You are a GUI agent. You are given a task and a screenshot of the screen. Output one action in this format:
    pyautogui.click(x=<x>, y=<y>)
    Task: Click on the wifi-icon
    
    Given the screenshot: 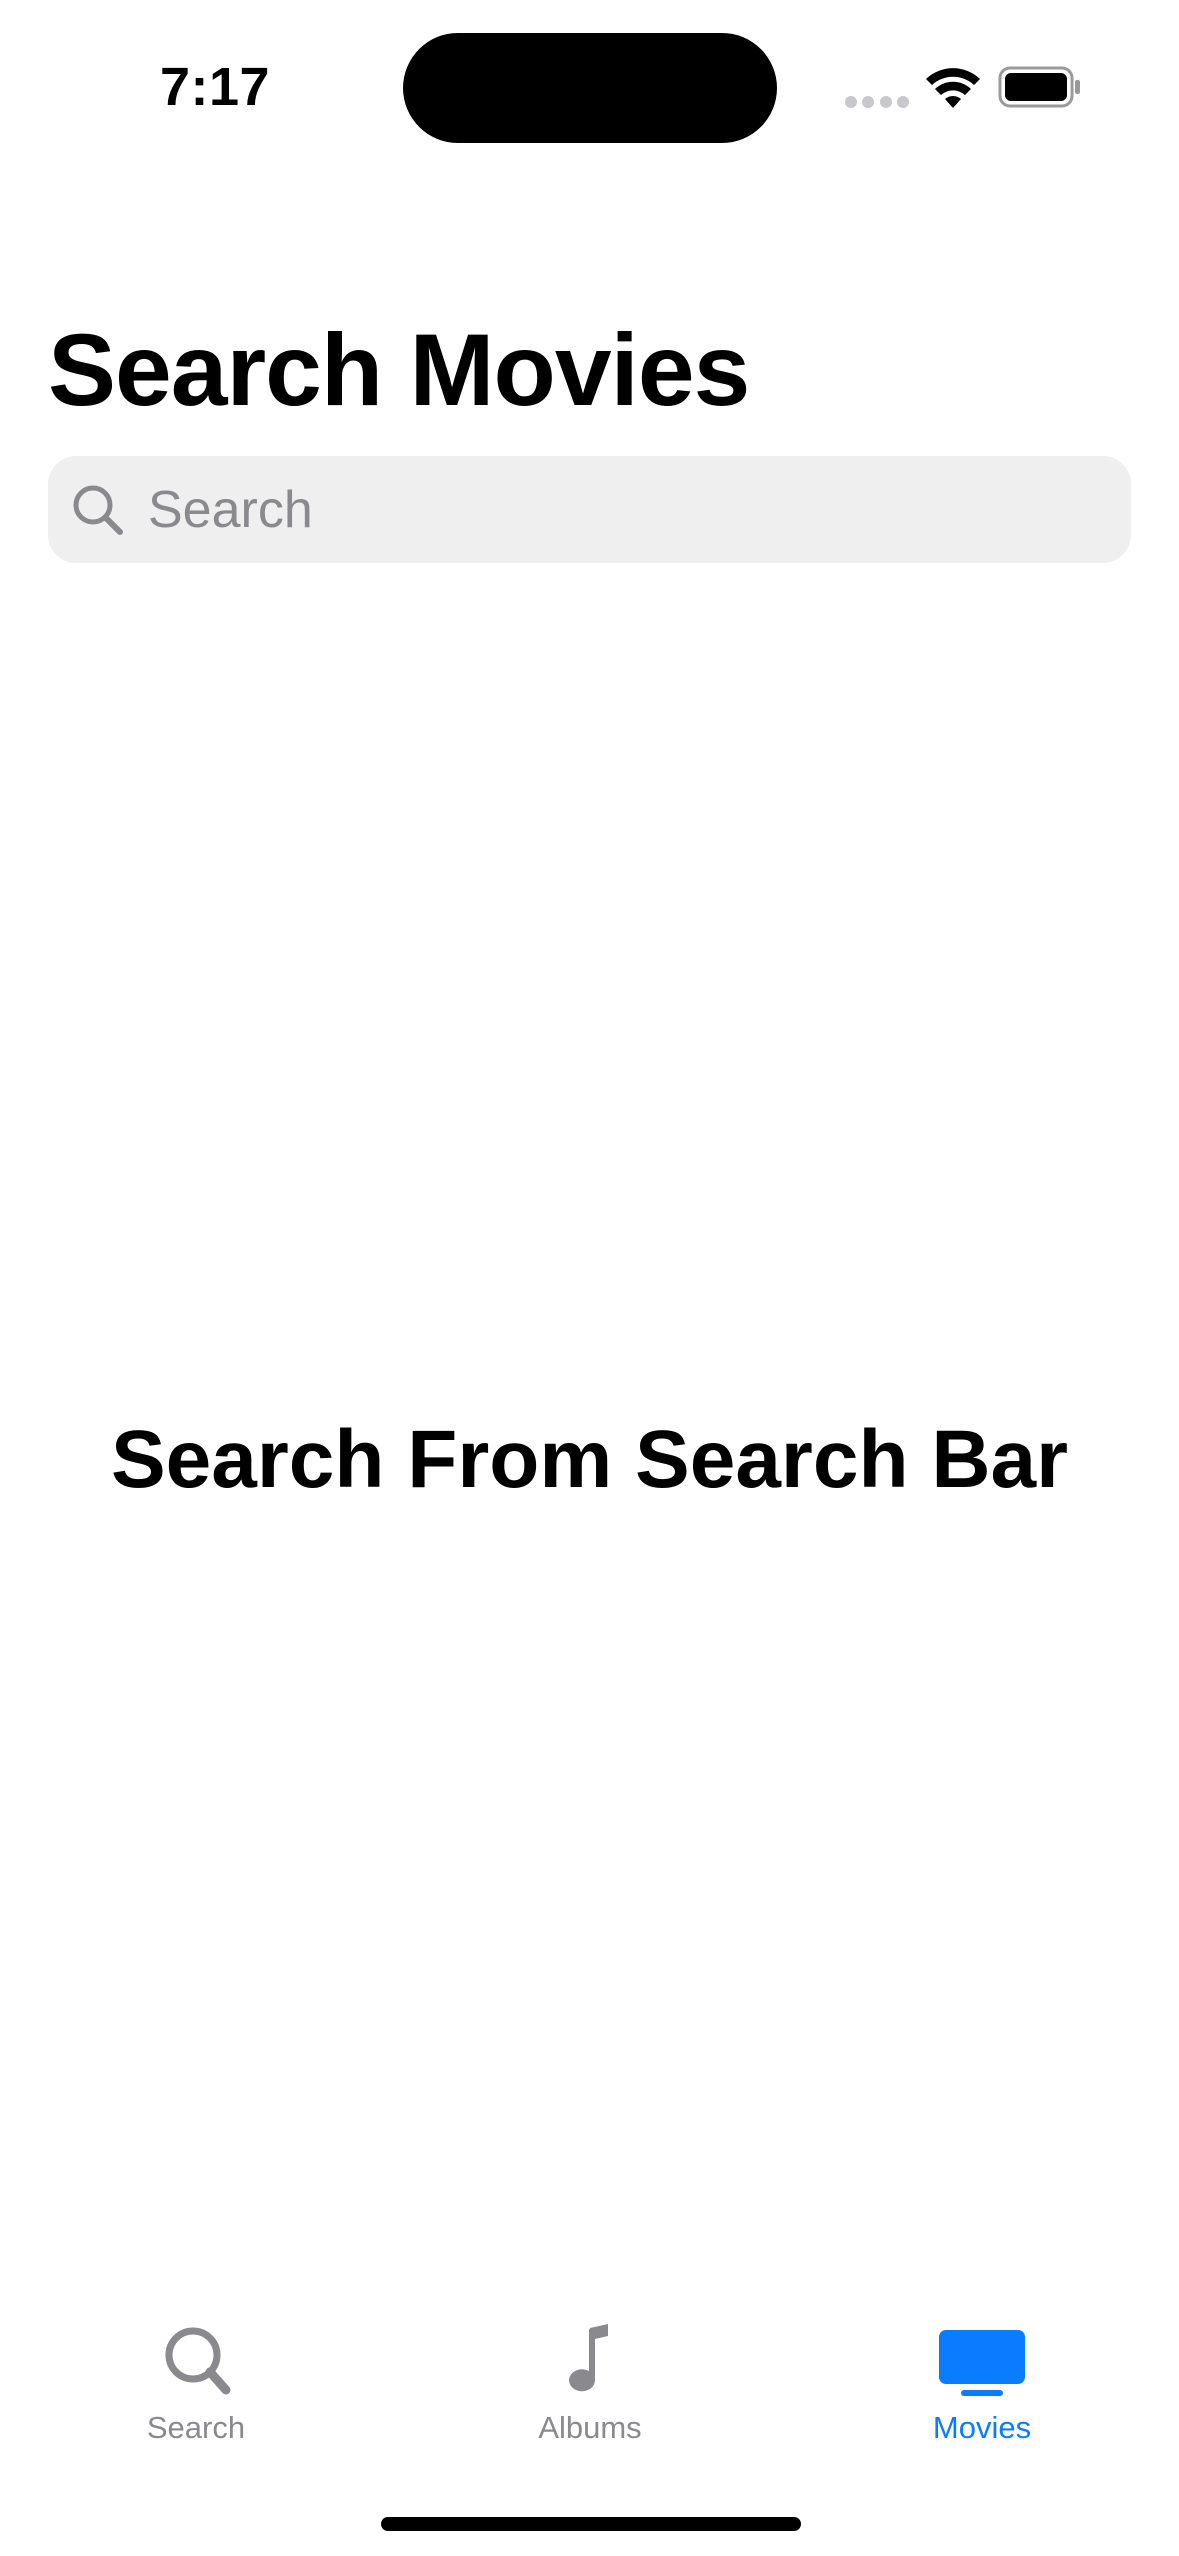 What is the action you would take?
    pyautogui.click(x=953, y=88)
    